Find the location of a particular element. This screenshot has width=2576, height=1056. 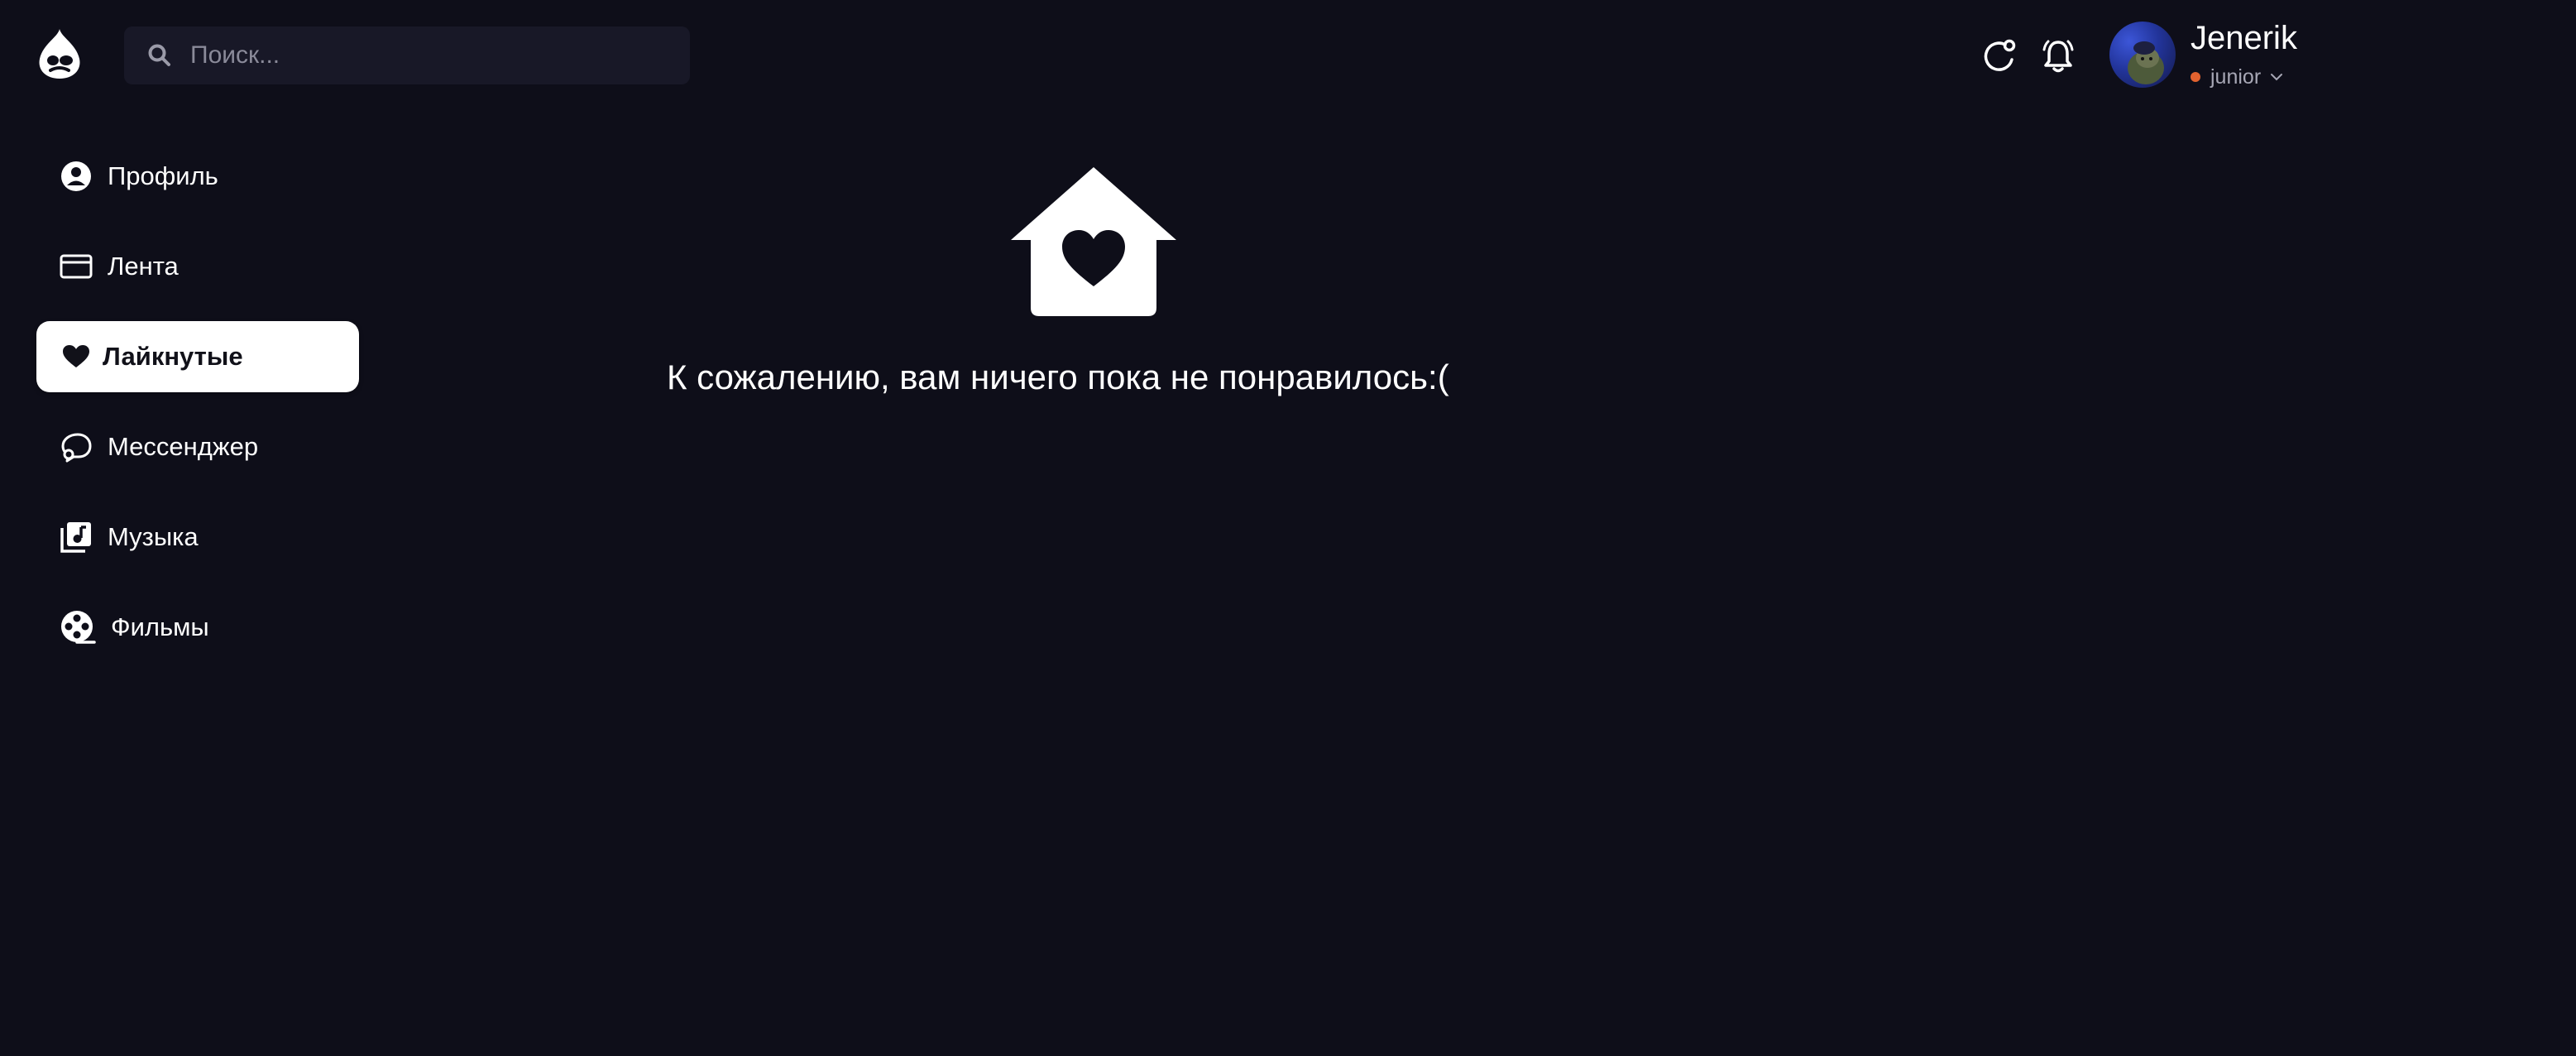

sidebar-item-label: Профиль is located at coordinates (163, 175).